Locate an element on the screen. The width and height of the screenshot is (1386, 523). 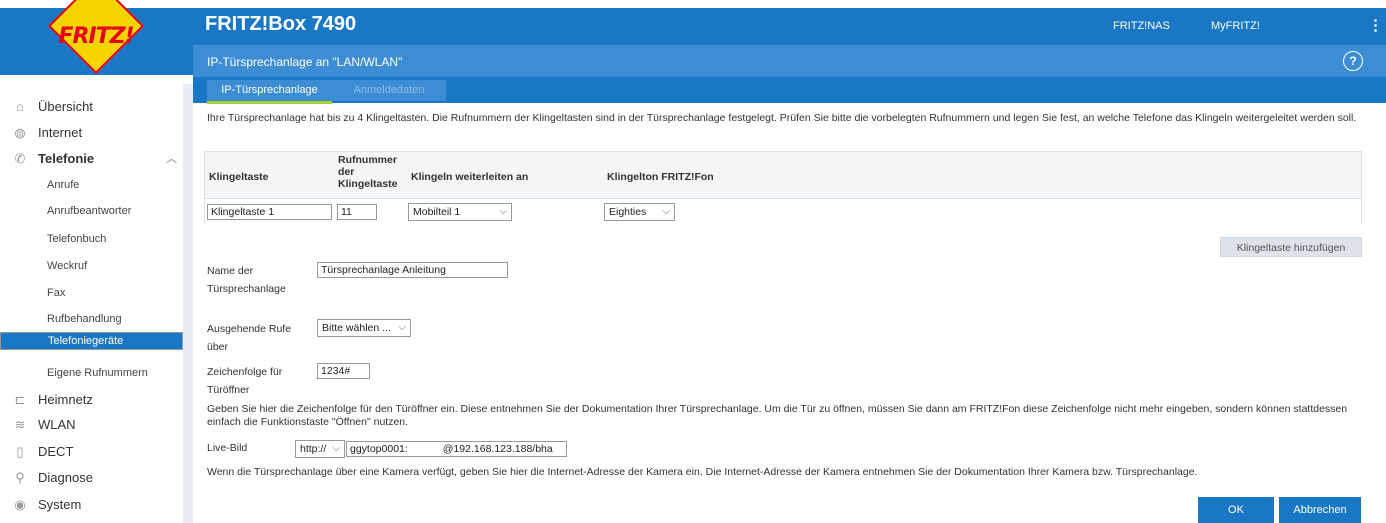
help-icon: ? is located at coordinates (1353, 61).